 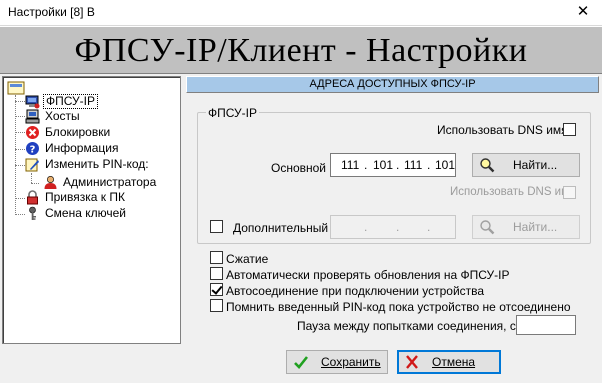 What do you see at coordinates (513, 192) in the screenshot?
I see `use-dns2-label: Использовать DNS имя` at bounding box center [513, 192].